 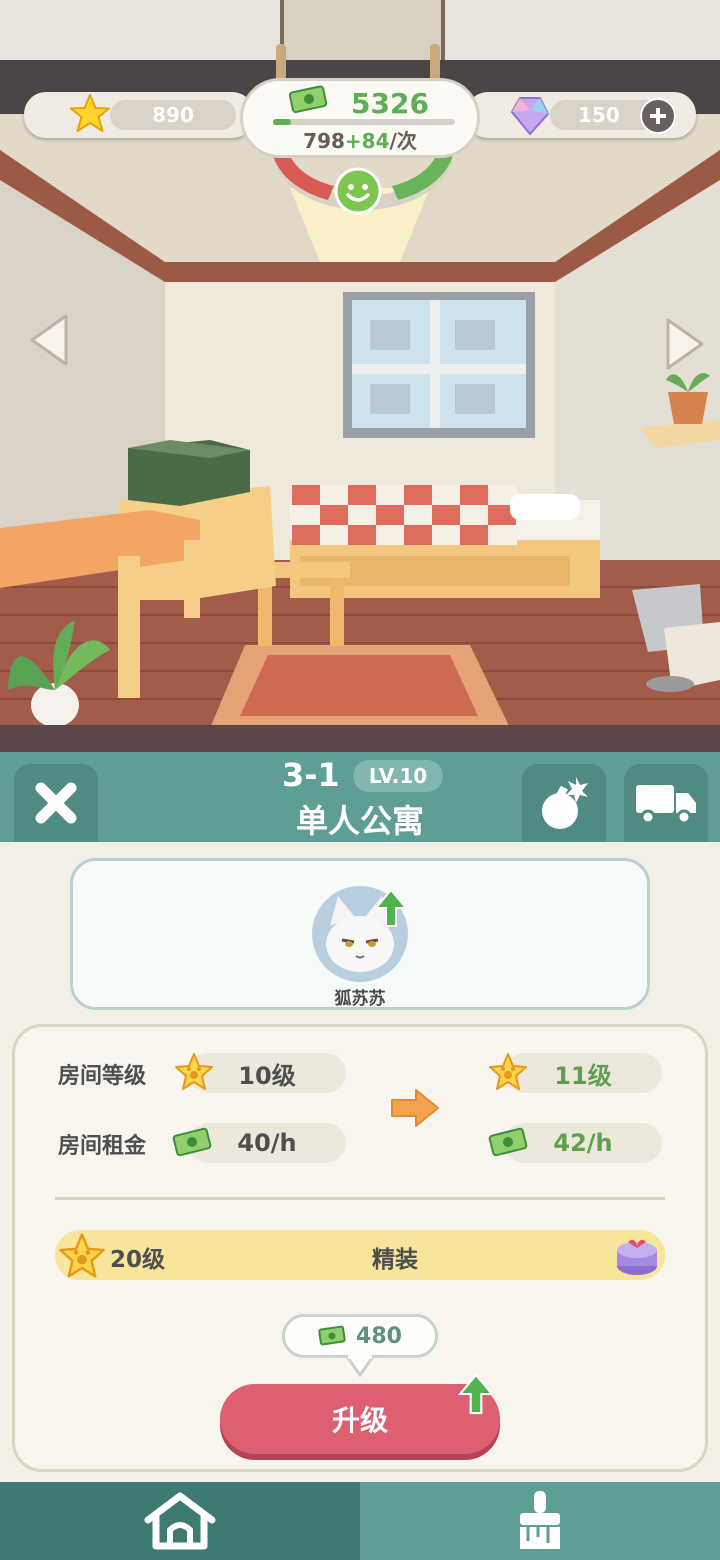 I want to click on upgrade-cost-value: 480, so click(x=379, y=1336).